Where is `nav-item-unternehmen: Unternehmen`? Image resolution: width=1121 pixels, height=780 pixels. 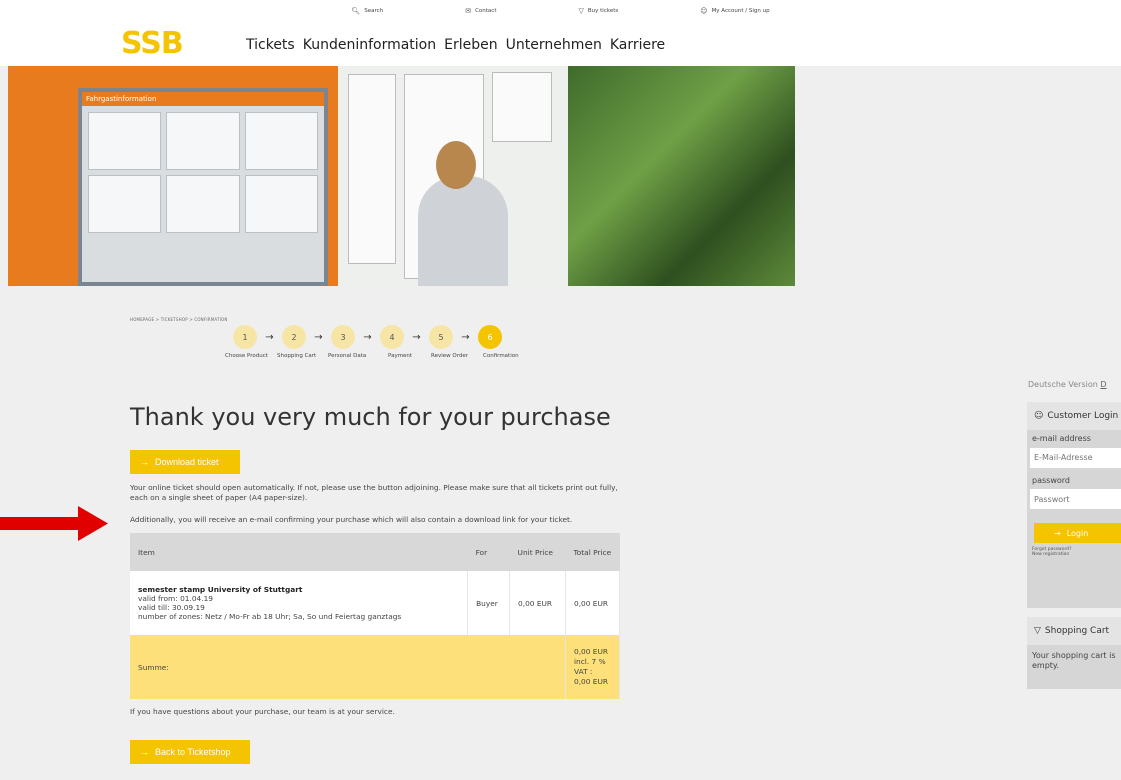 nav-item-unternehmen: Unternehmen is located at coordinates (555, 45).